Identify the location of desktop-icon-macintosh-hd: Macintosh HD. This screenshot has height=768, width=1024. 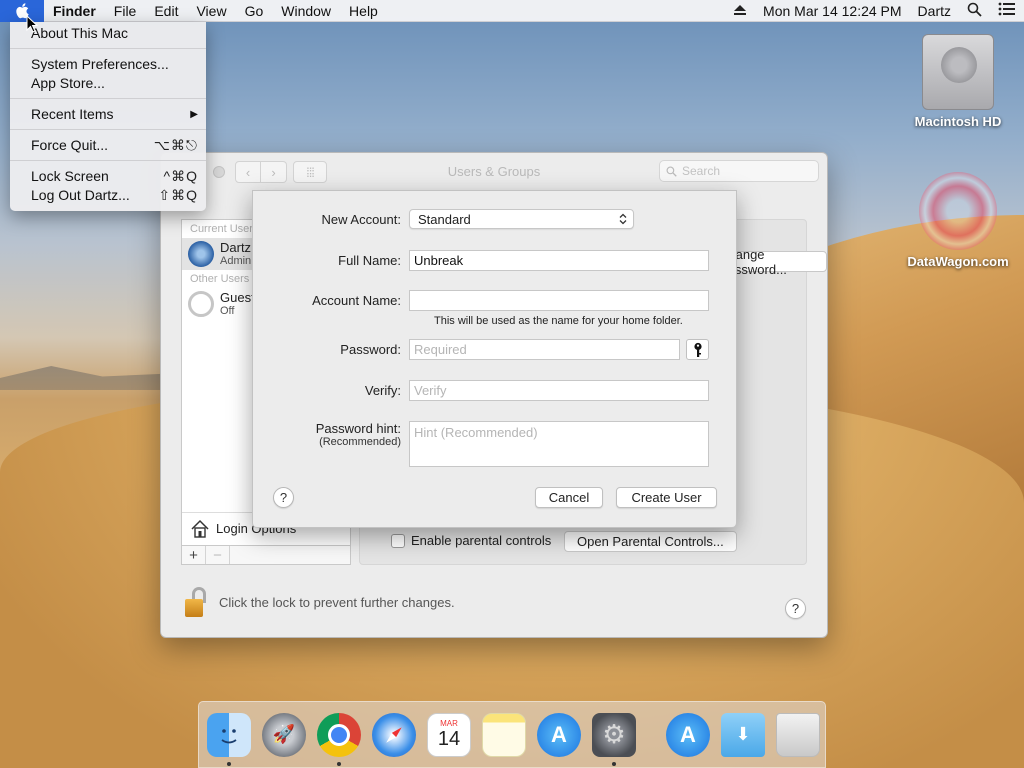
(958, 81).